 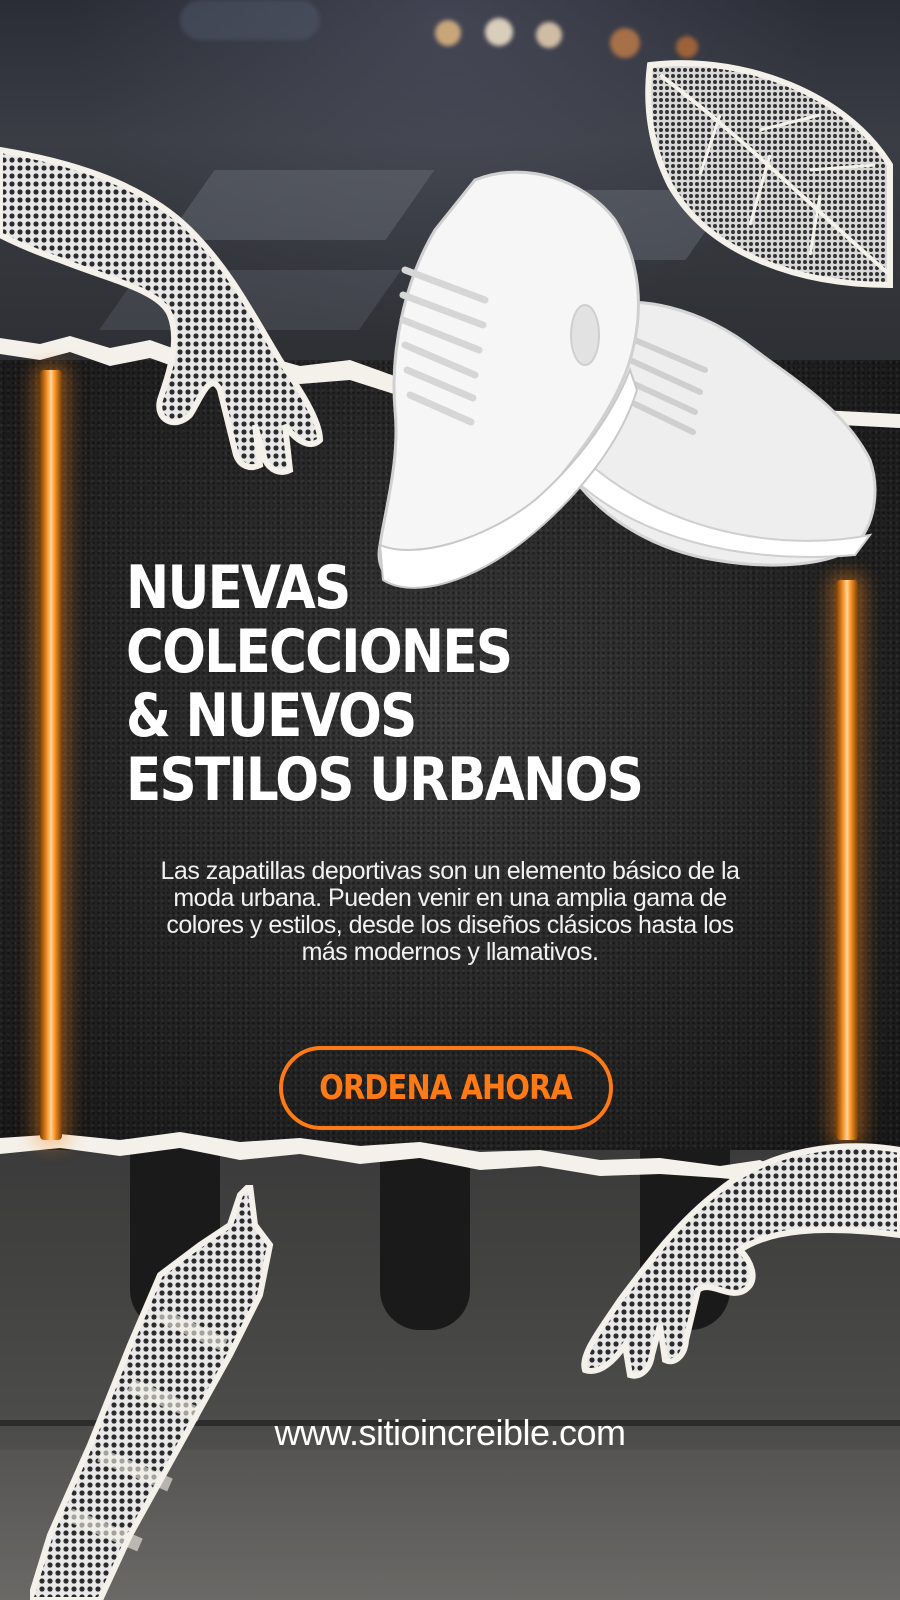 I want to click on left-glow-bar, so click(x=51, y=755).